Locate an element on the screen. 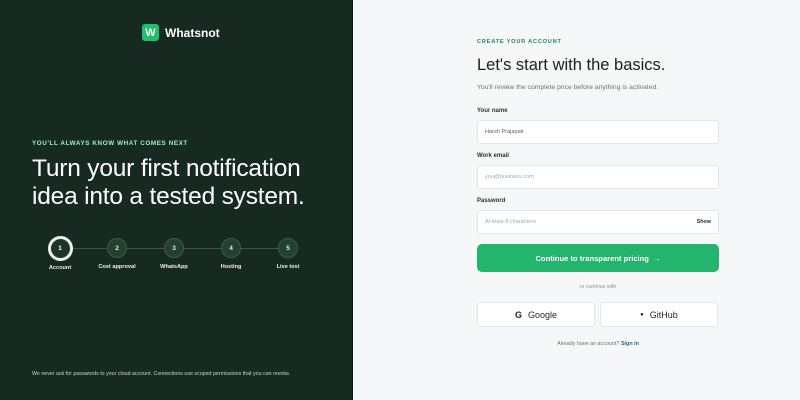 The width and height of the screenshot is (800, 400). github-label: GitHub is located at coordinates (663, 314).